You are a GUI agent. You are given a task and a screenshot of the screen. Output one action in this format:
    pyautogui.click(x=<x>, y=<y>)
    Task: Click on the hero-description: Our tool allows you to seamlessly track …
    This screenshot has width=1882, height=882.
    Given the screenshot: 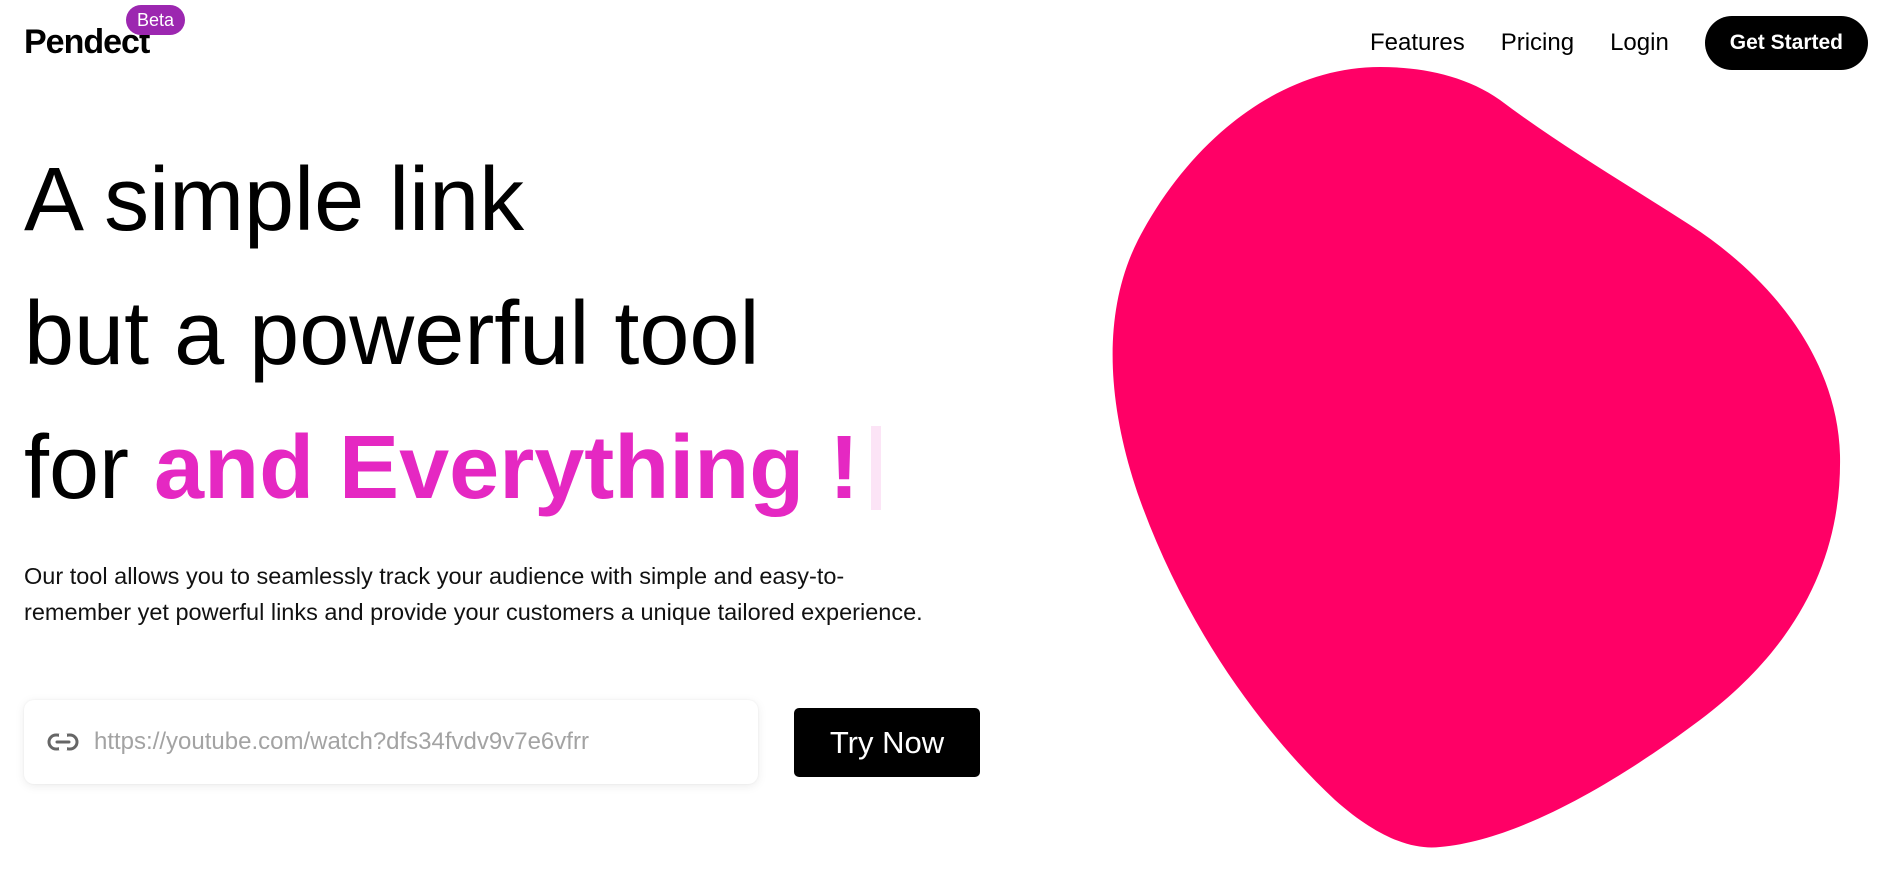 What is the action you would take?
    pyautogui.click(x=473, y=594)
    